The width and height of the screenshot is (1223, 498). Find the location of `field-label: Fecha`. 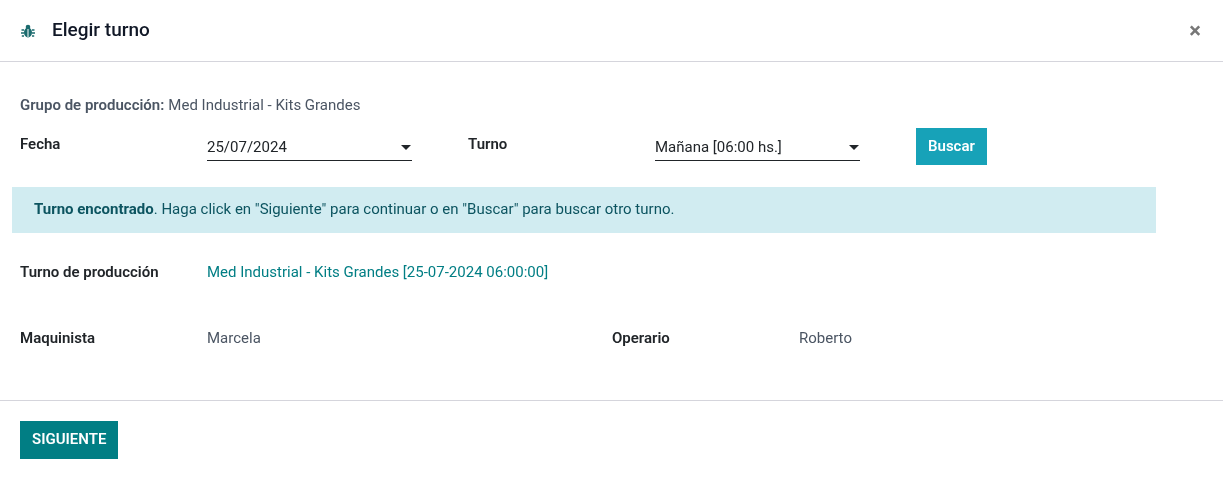

field-label: Fecha is located at coordinates (41, 144).